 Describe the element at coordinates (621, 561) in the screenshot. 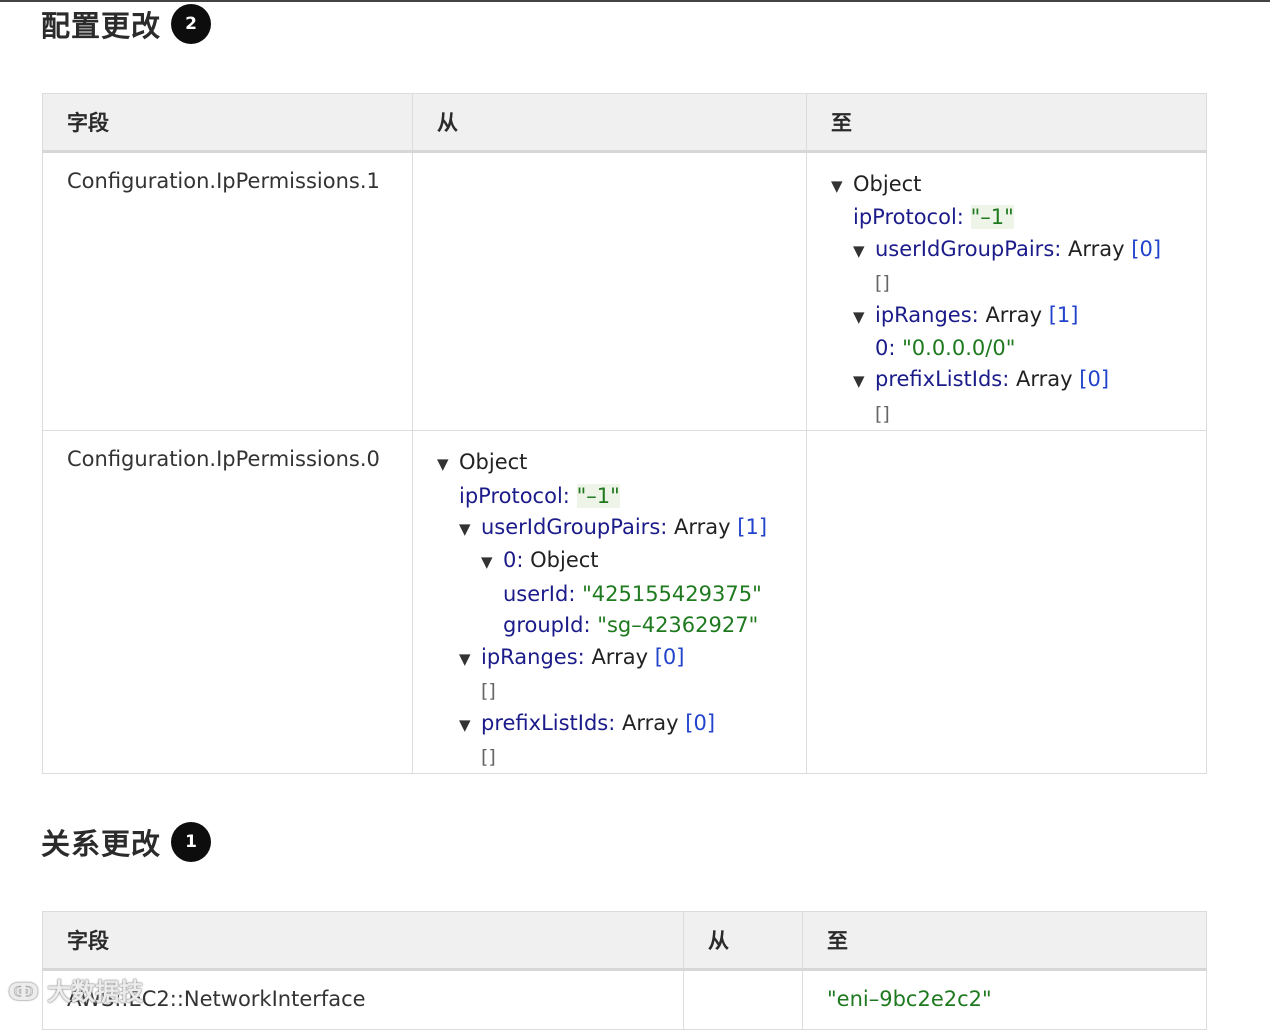

I see `tree-node-item-0: ▼ 0: Object` at that location.